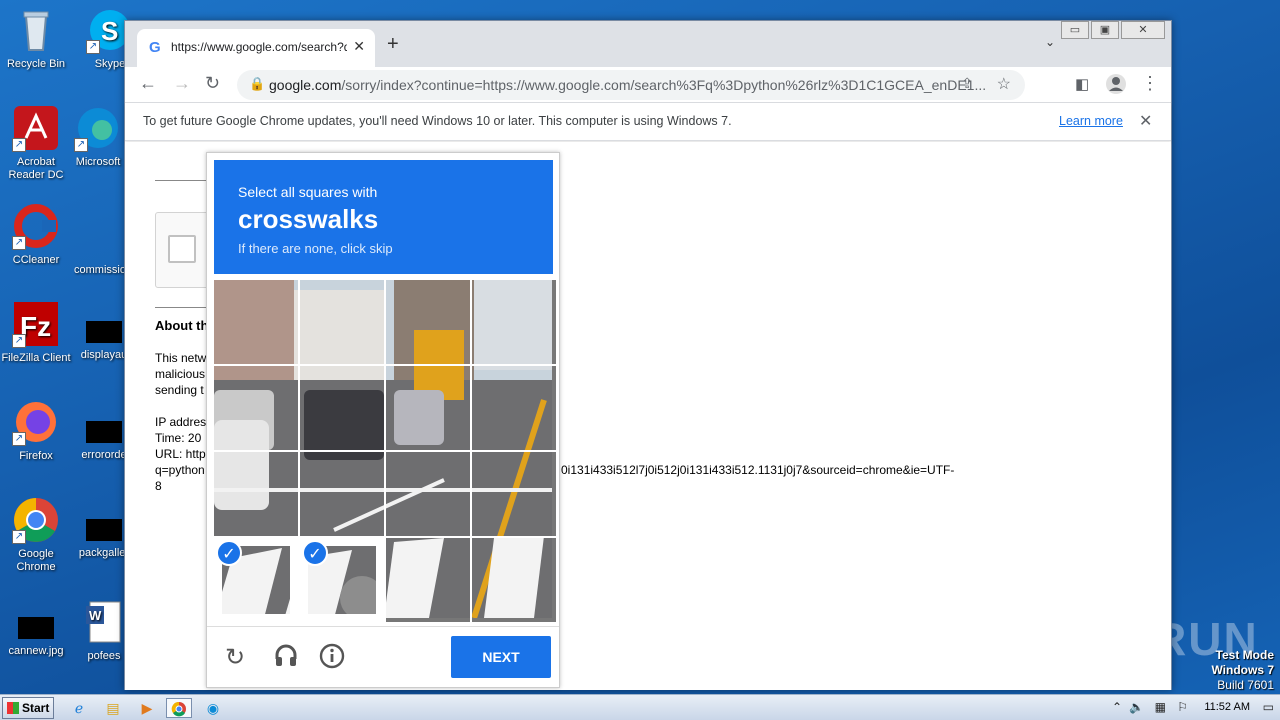 This screenshot has height=720, width=1280. I want to click on ccleaner-logo-icon: ↗, so click(36, 226).